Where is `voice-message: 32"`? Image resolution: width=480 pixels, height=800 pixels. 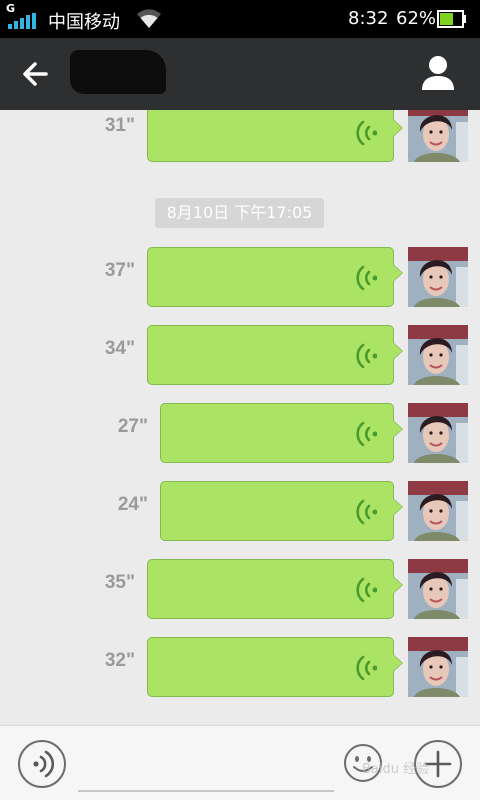 voice-message: 32" is located at coordinates (240, 667).